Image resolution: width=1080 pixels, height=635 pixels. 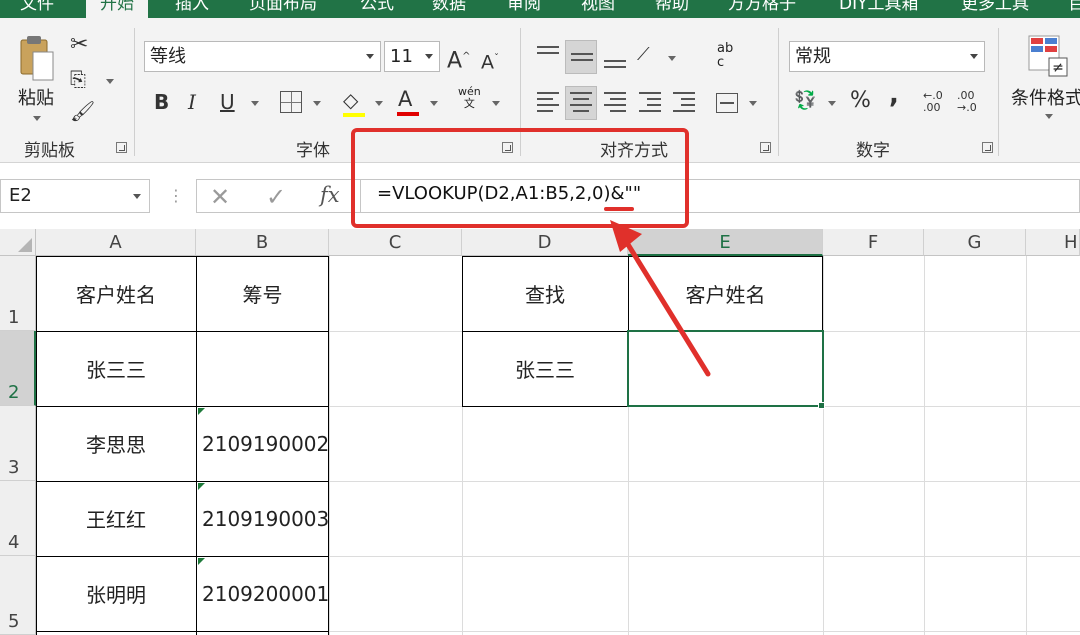 What do you see at coordinates (37, 9) in the screenshot?
I see `tab-file: 文件` at bounding box center [37, 9].